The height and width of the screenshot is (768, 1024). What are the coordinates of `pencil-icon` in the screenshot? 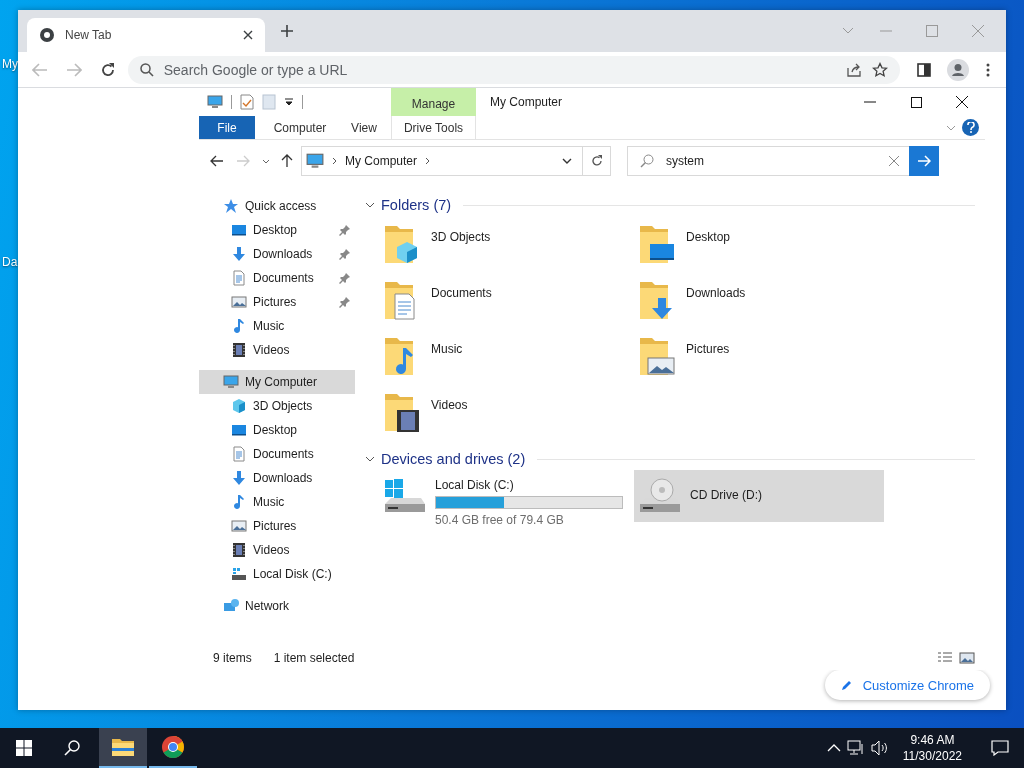 It's located at (846, 685).